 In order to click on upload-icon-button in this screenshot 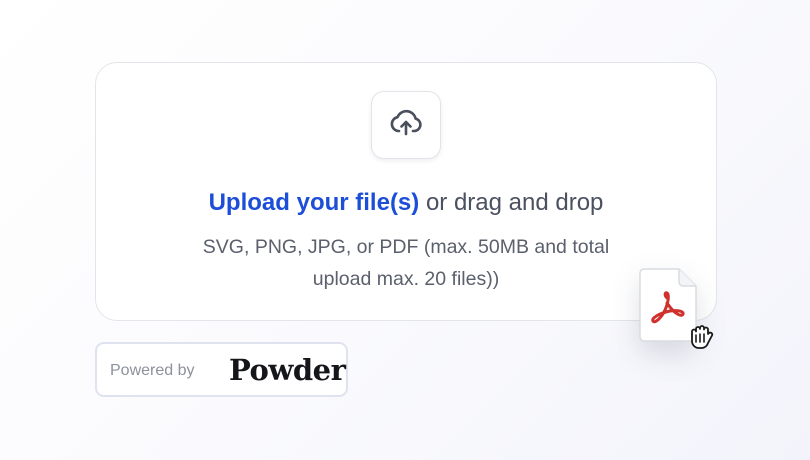, I will do `click(406, 125)`.